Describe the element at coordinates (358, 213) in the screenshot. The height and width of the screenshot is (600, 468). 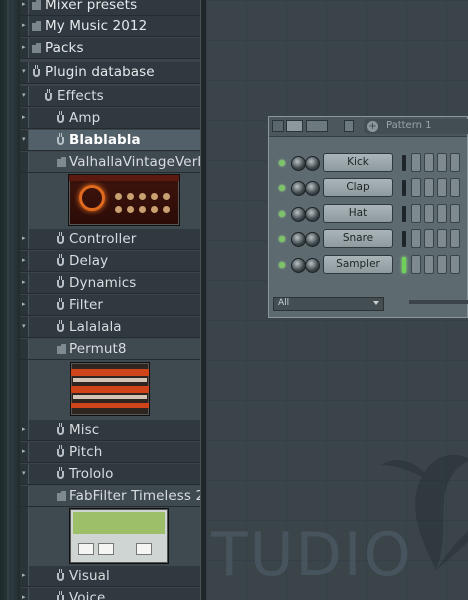
I see `channel-name-button: Hat` at that location.